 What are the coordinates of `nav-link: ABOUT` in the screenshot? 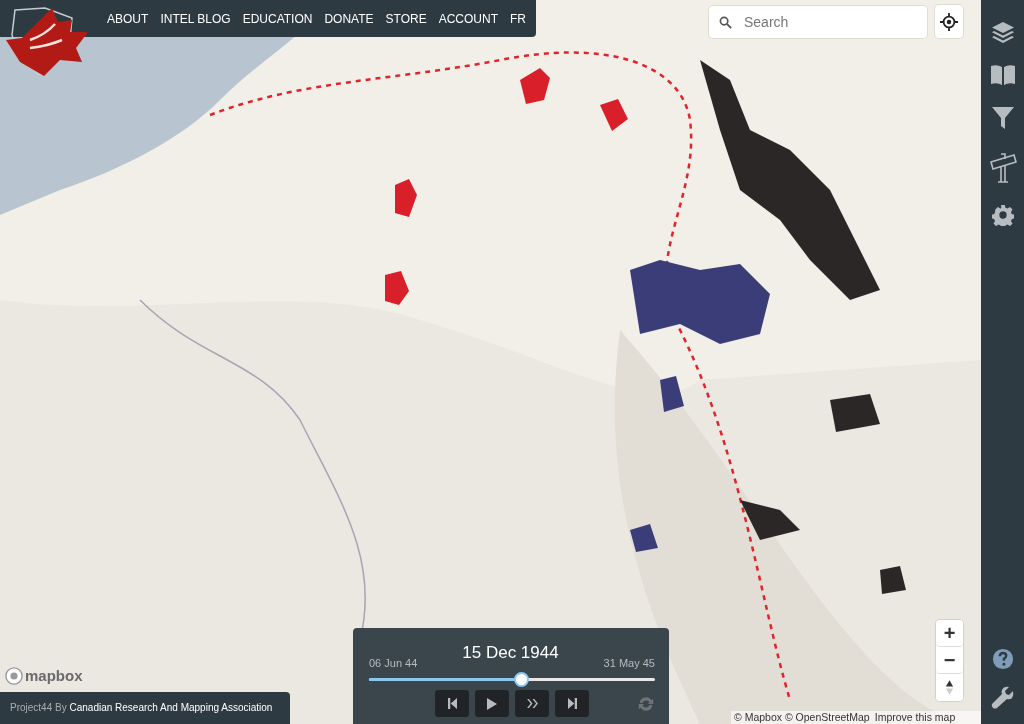 It's located at (128, 18).